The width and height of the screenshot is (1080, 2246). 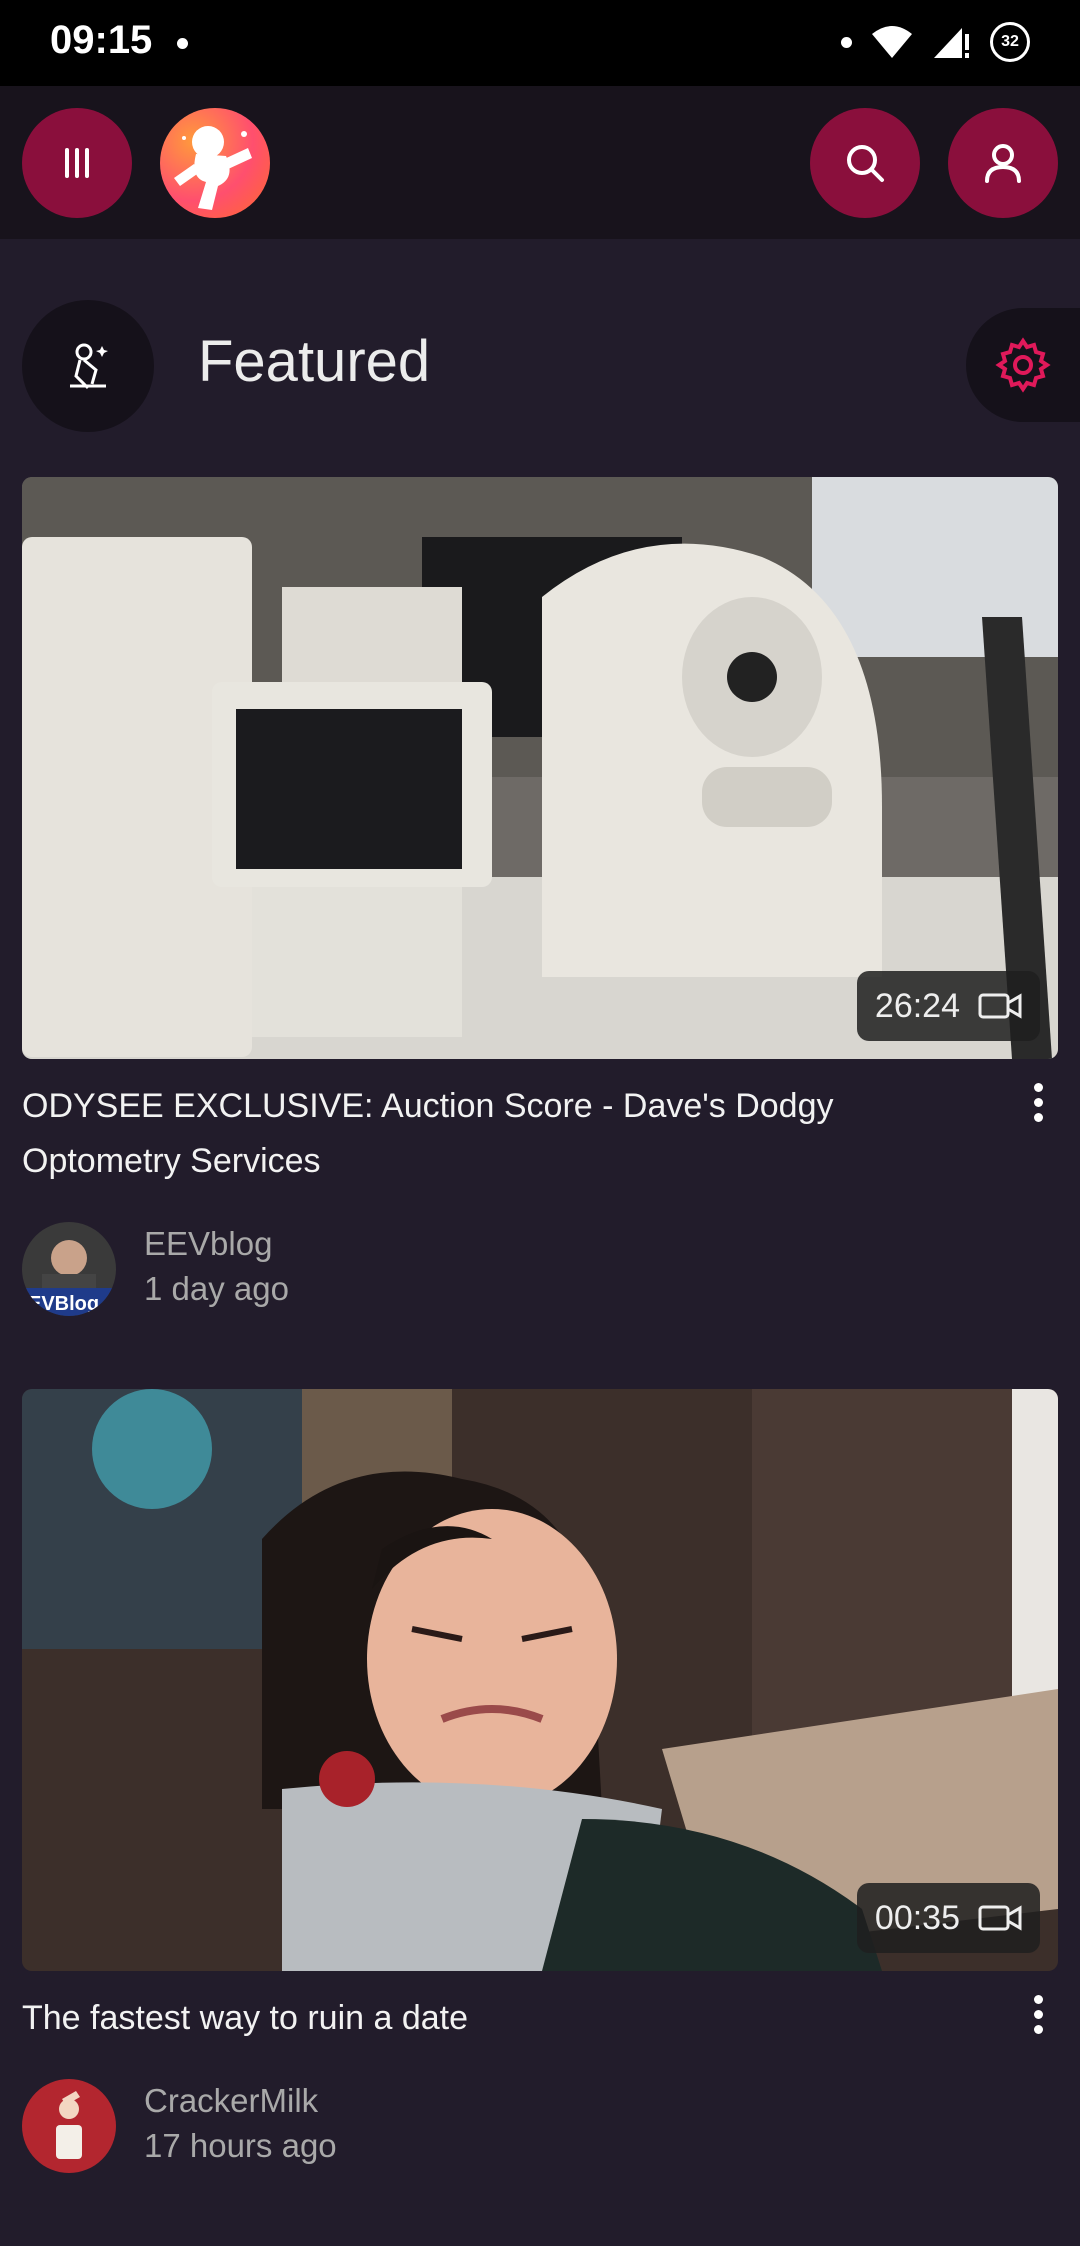 I want to click on duration-badge: 26:24, so click(x=948, y=1006).